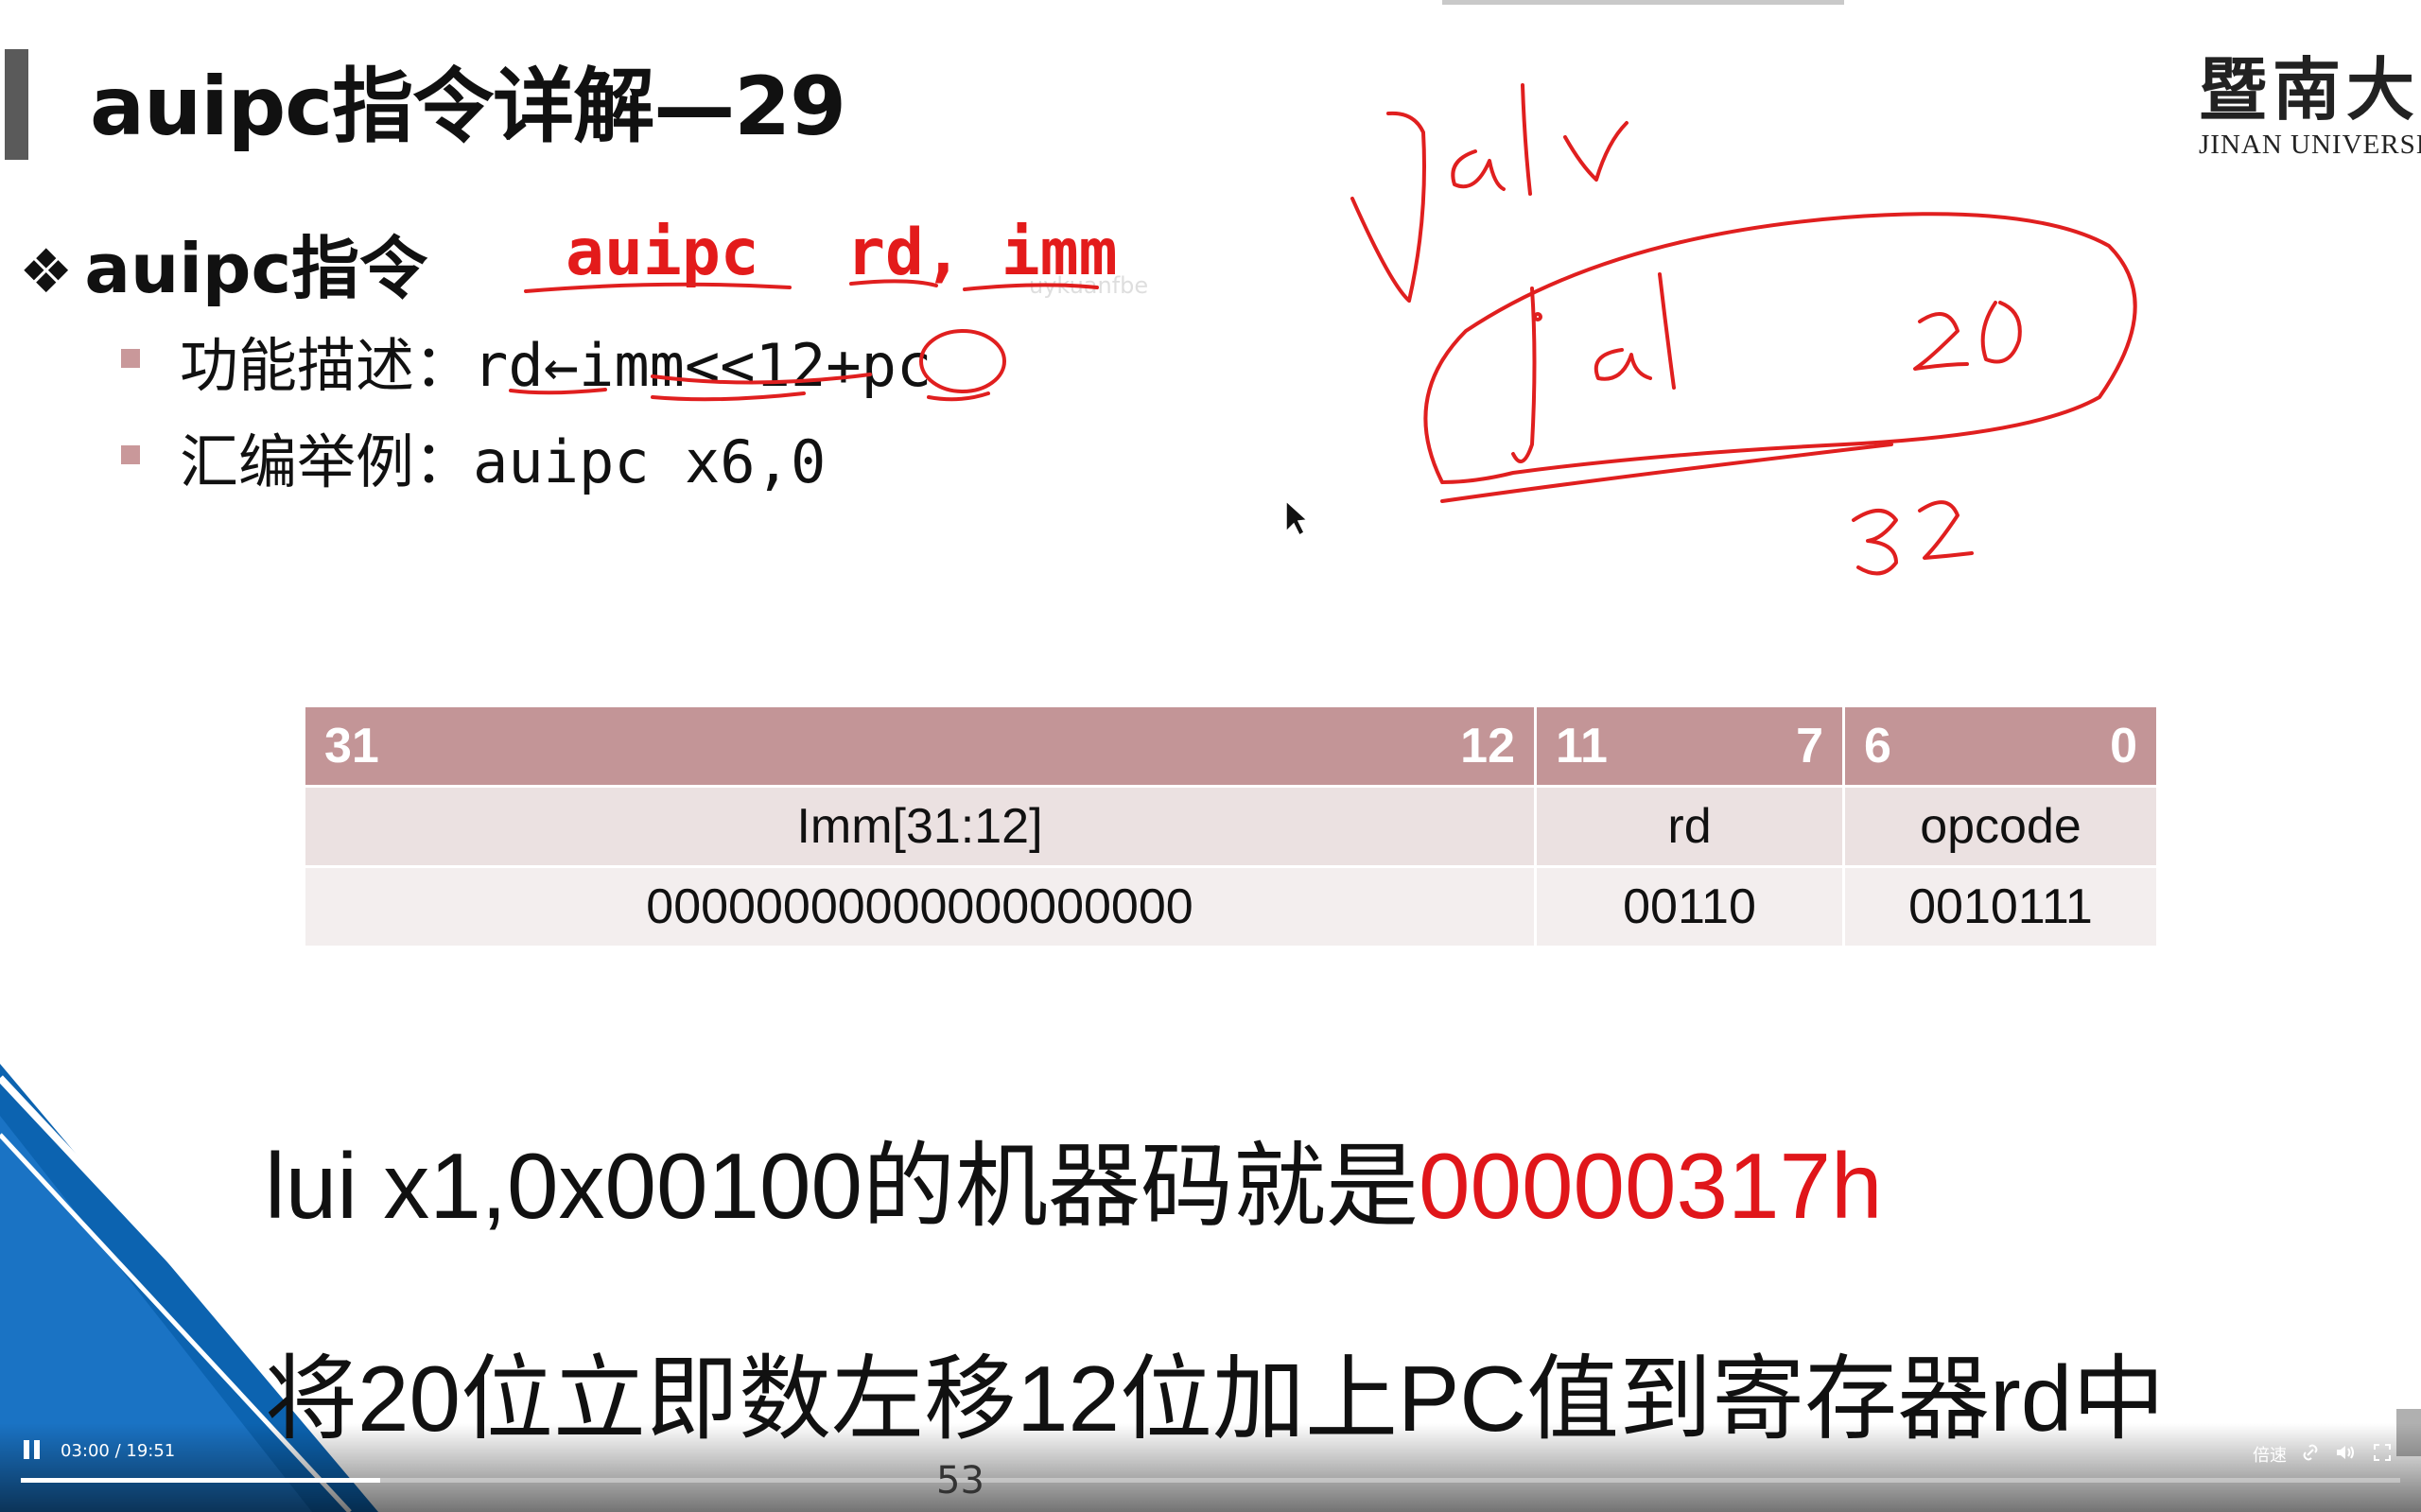  Describe the element at coordinates (702, 365) in the screenshot. I see `bullet-code: rd←imm<<12+pc` at that location.